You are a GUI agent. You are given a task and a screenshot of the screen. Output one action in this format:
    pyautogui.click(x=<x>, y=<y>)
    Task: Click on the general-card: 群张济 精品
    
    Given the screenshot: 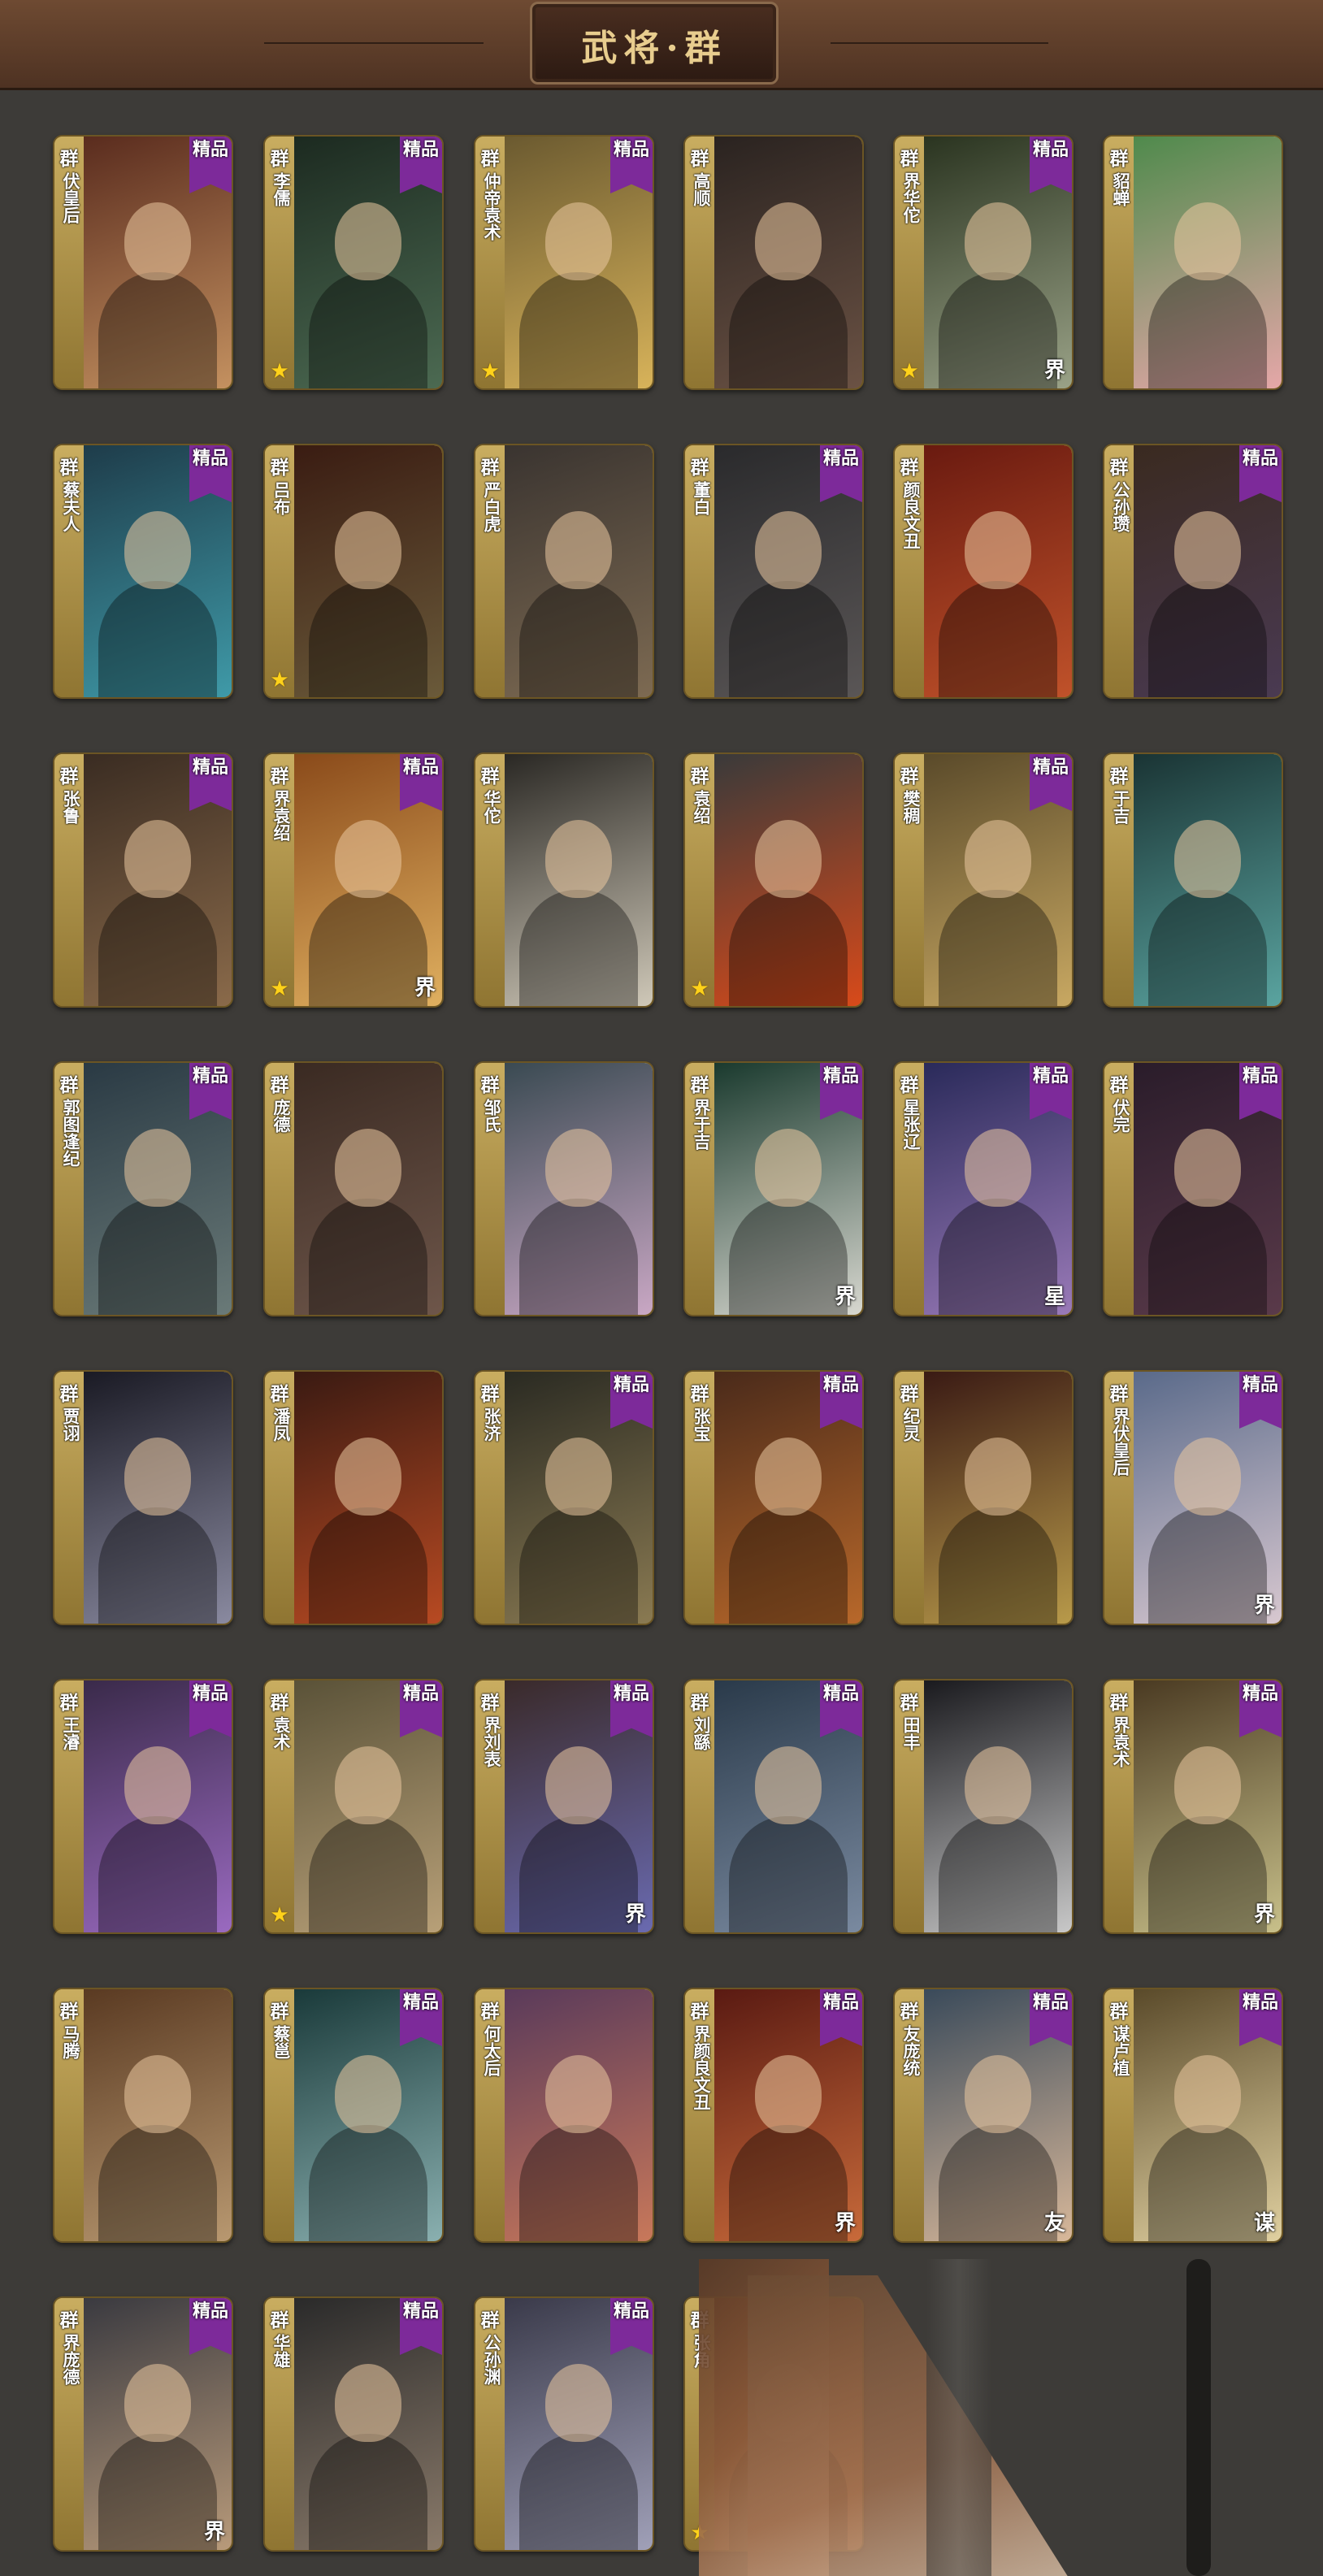 What is the action you would take?
    pyautogui.click(x=564, y=1498)
    